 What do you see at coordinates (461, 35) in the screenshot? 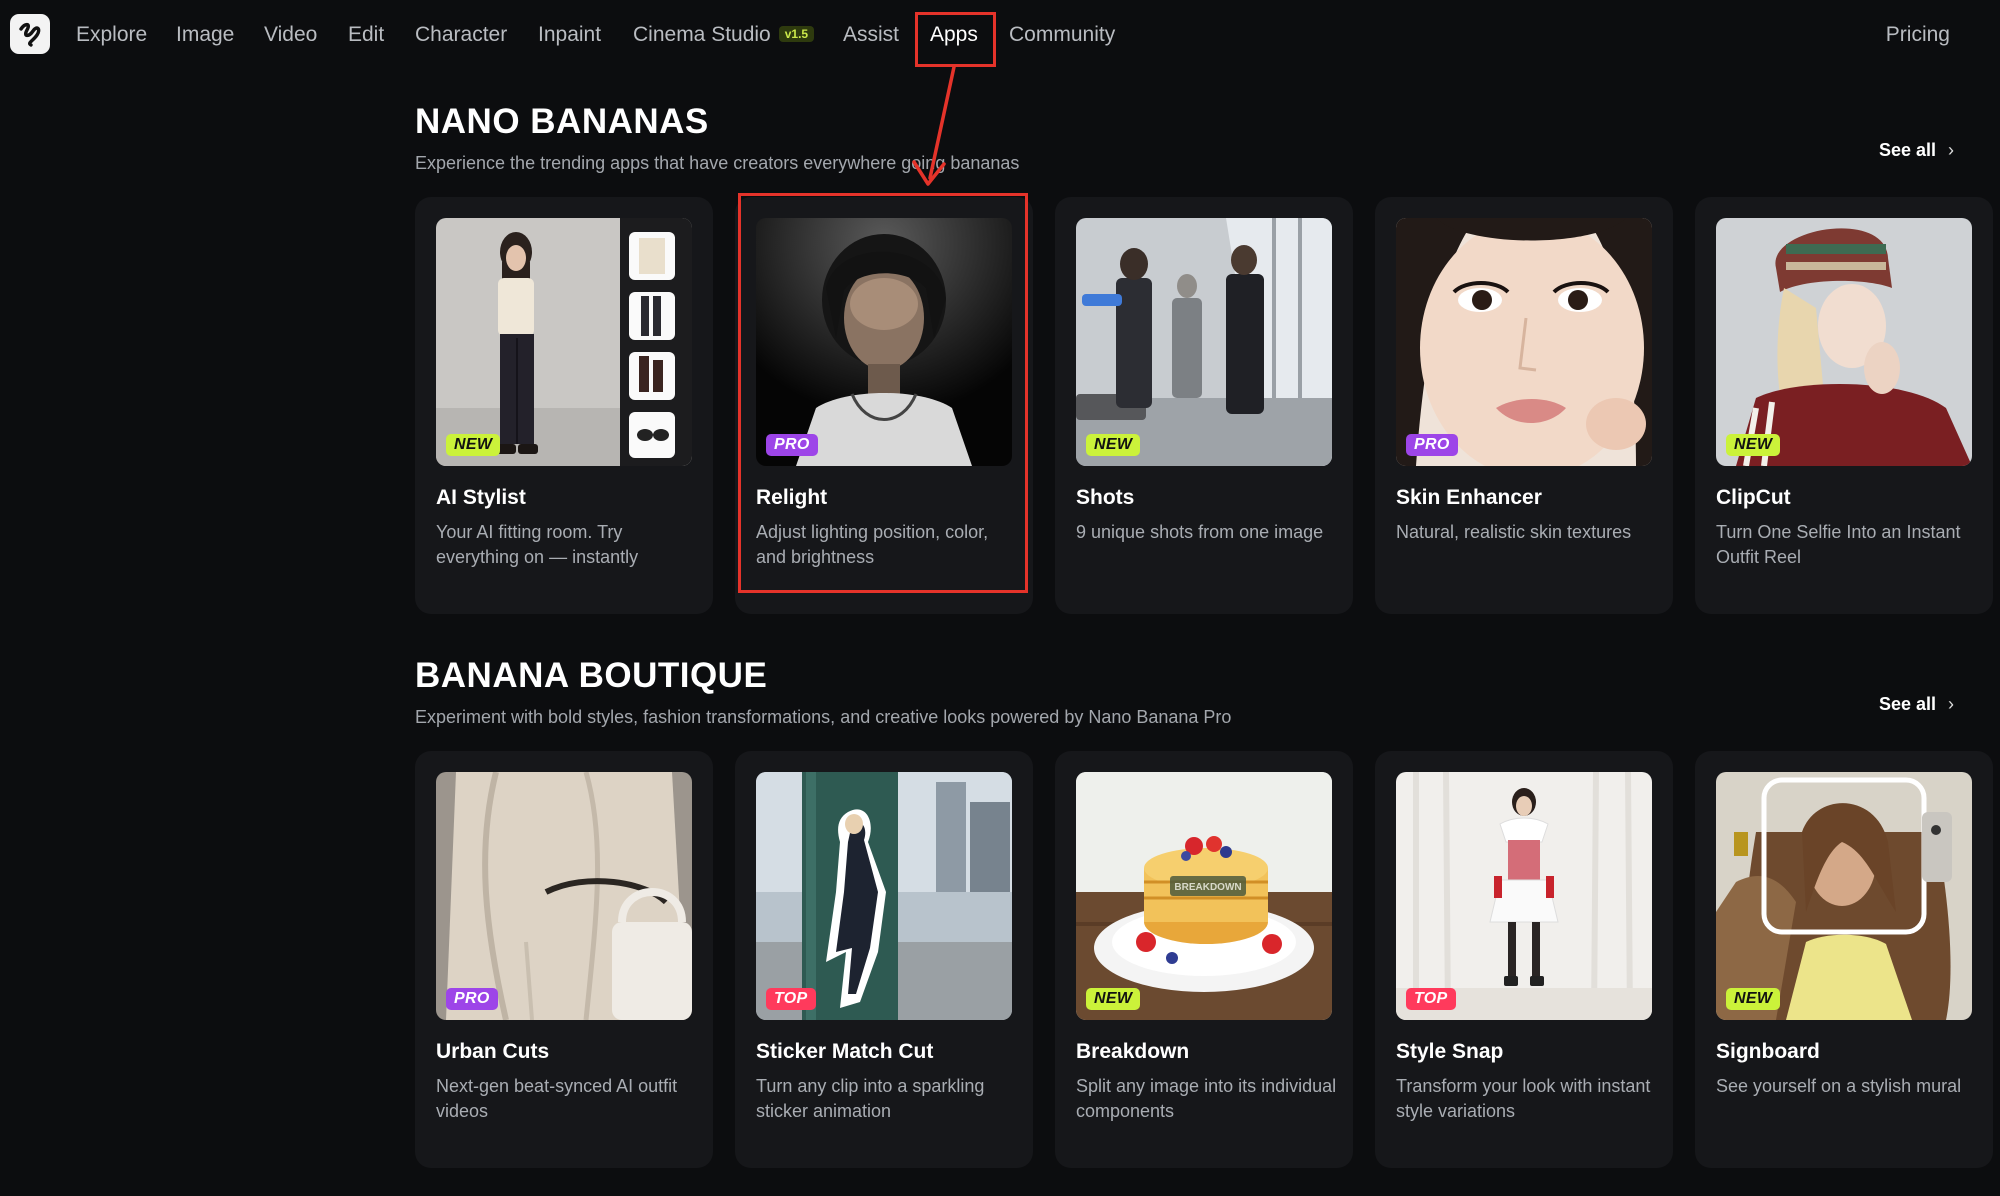
I see `nav-character: Character` at bounding box center [461, 35].